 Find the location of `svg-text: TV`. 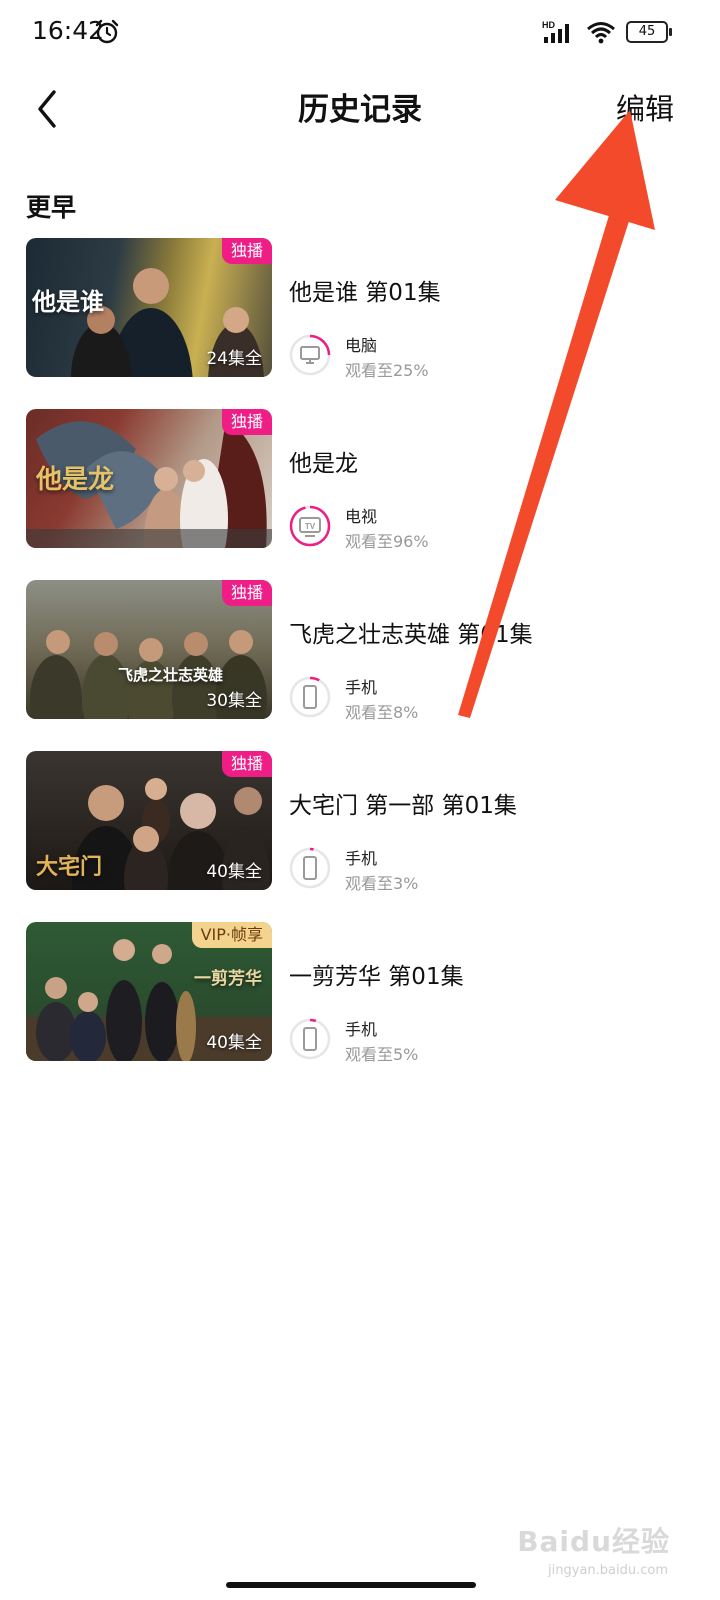

svg-text: TV is located at coordinates (310, 526).